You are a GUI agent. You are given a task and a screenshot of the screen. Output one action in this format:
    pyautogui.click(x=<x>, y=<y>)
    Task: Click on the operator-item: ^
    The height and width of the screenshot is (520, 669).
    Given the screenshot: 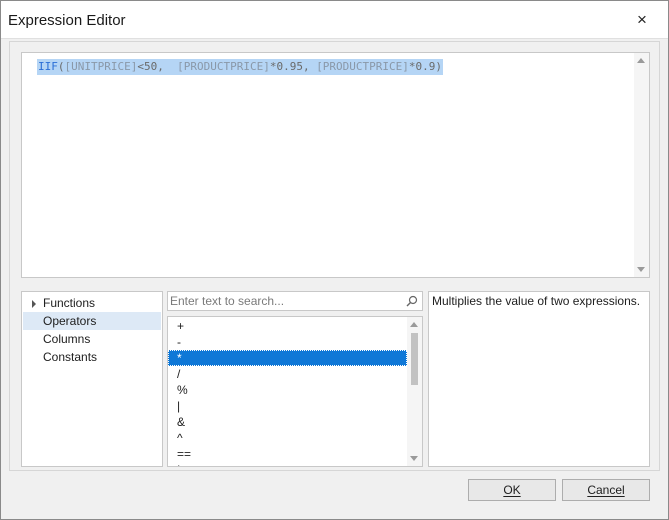 What is the action you would take?
    pyautogui.click(x=287, y=438)
    